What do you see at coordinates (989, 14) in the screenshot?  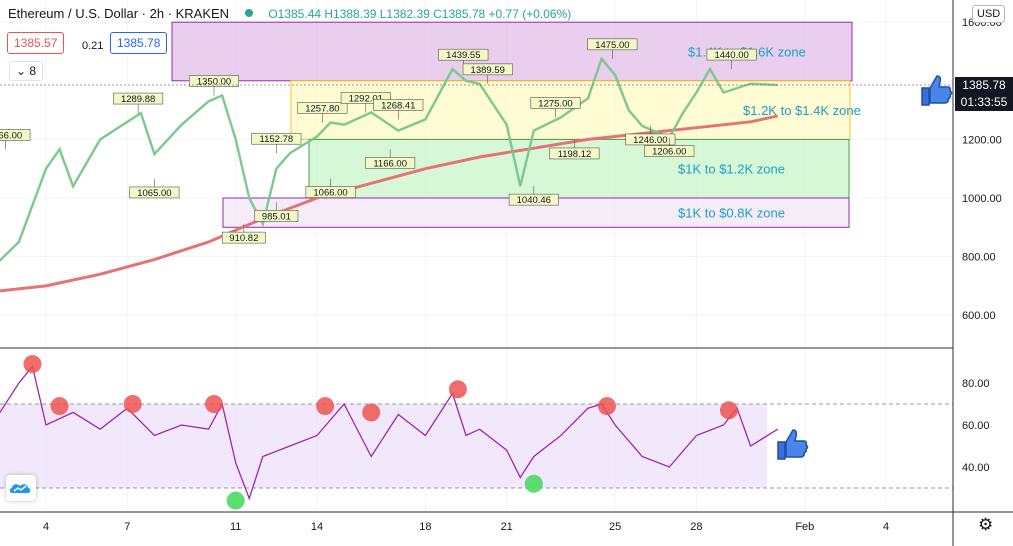 I see `currency-button: USD` at bounding box center [989, 14].